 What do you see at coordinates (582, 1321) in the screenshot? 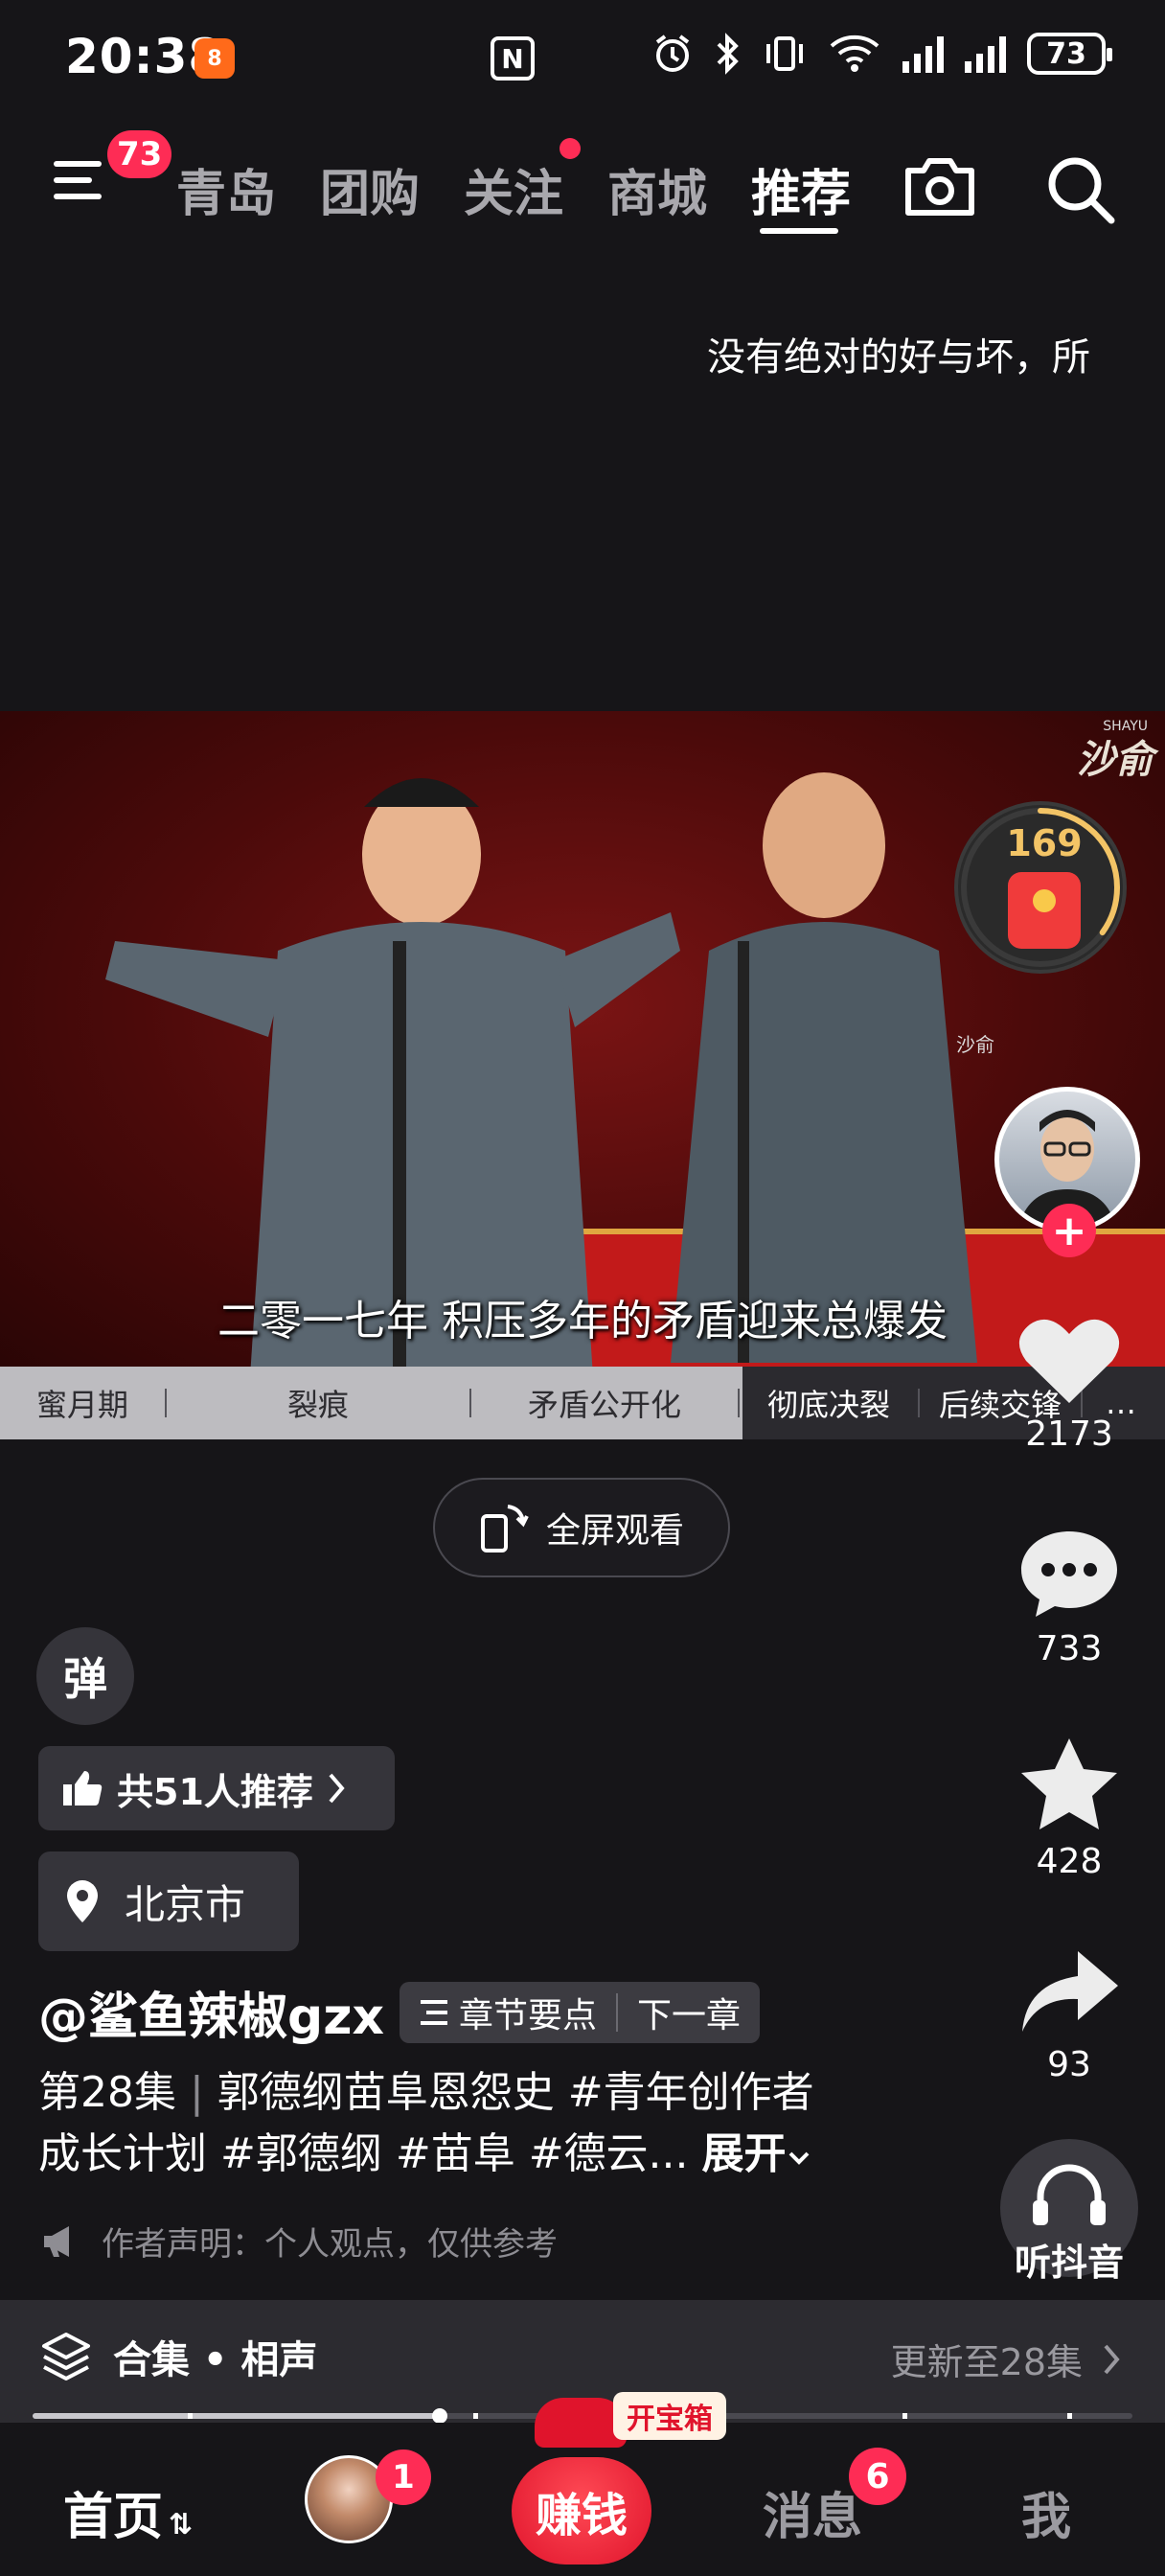
I see `video-subtitle: 二零一七年 积压多年的矛盾迎来总爆发` at bounding box center [582, 1321].